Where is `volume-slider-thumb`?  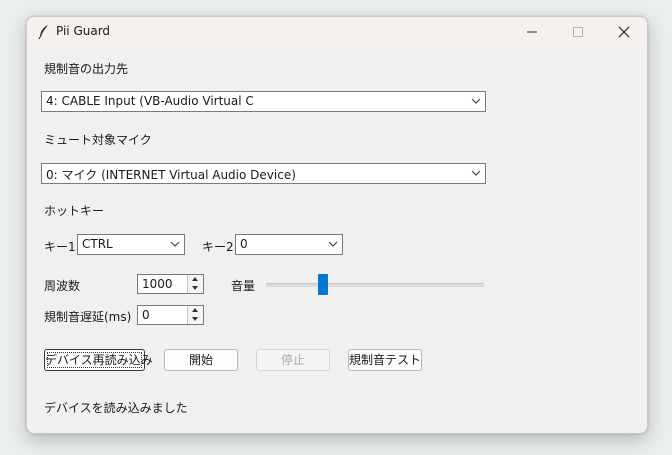
volume-slider-thumb is located at coordinates (323, 284).